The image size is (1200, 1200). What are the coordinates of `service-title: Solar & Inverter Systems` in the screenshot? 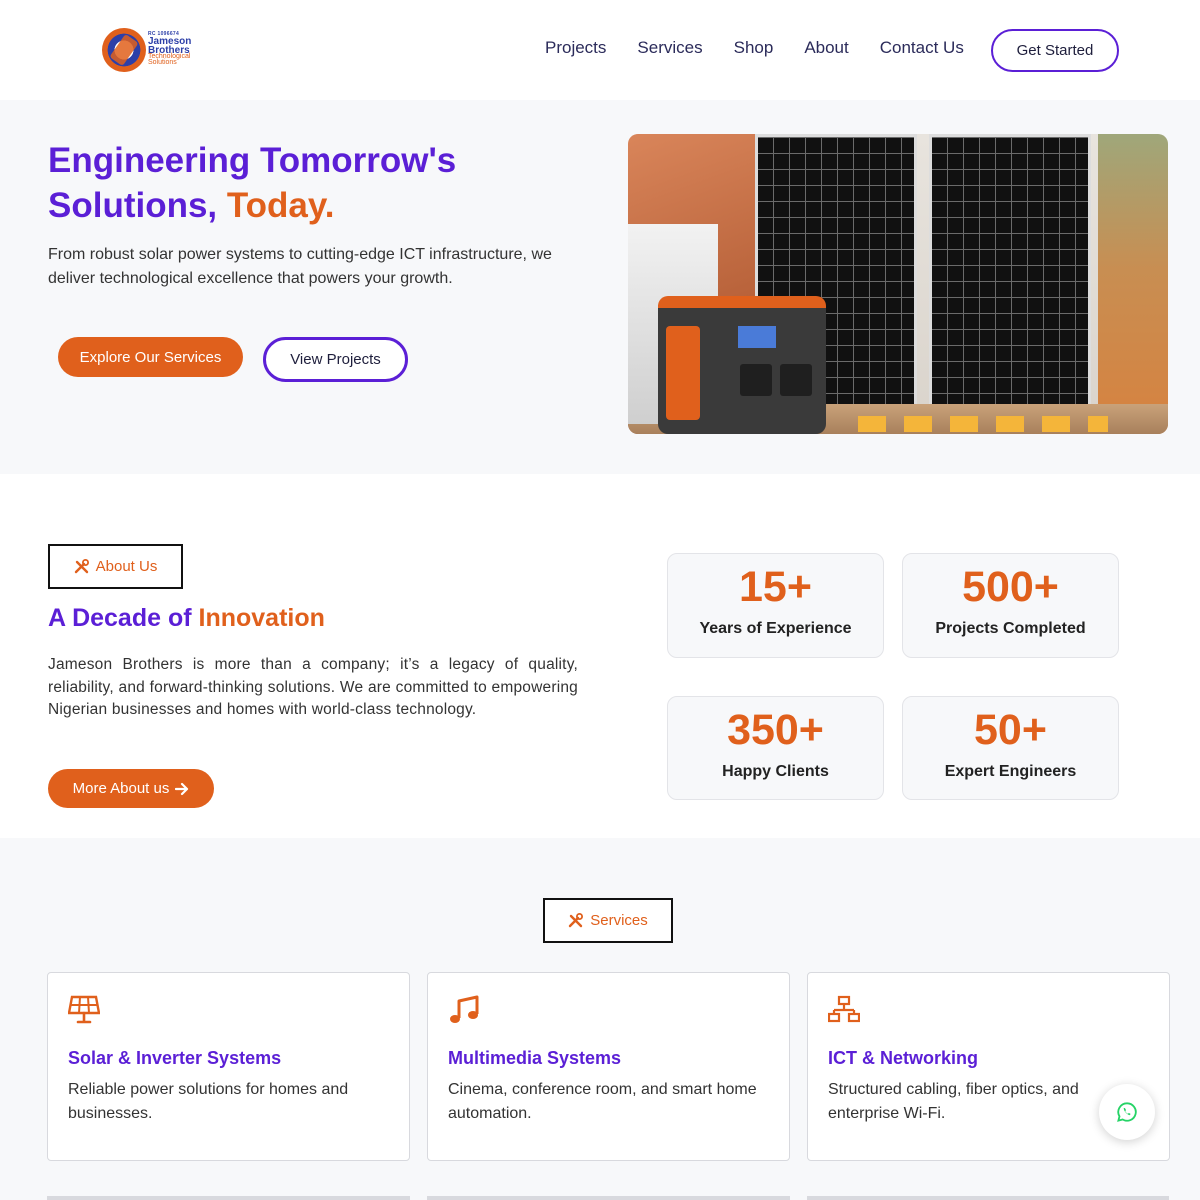 It's located at (175, 1058).